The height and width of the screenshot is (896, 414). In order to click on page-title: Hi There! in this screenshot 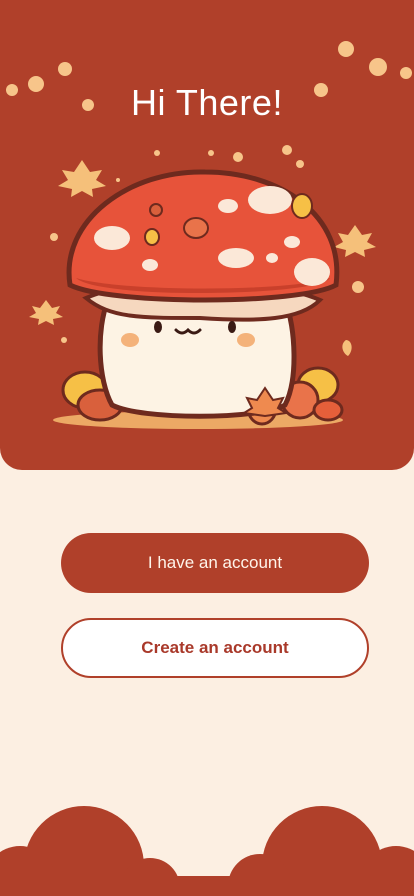, I will do `click(207, 102)`.